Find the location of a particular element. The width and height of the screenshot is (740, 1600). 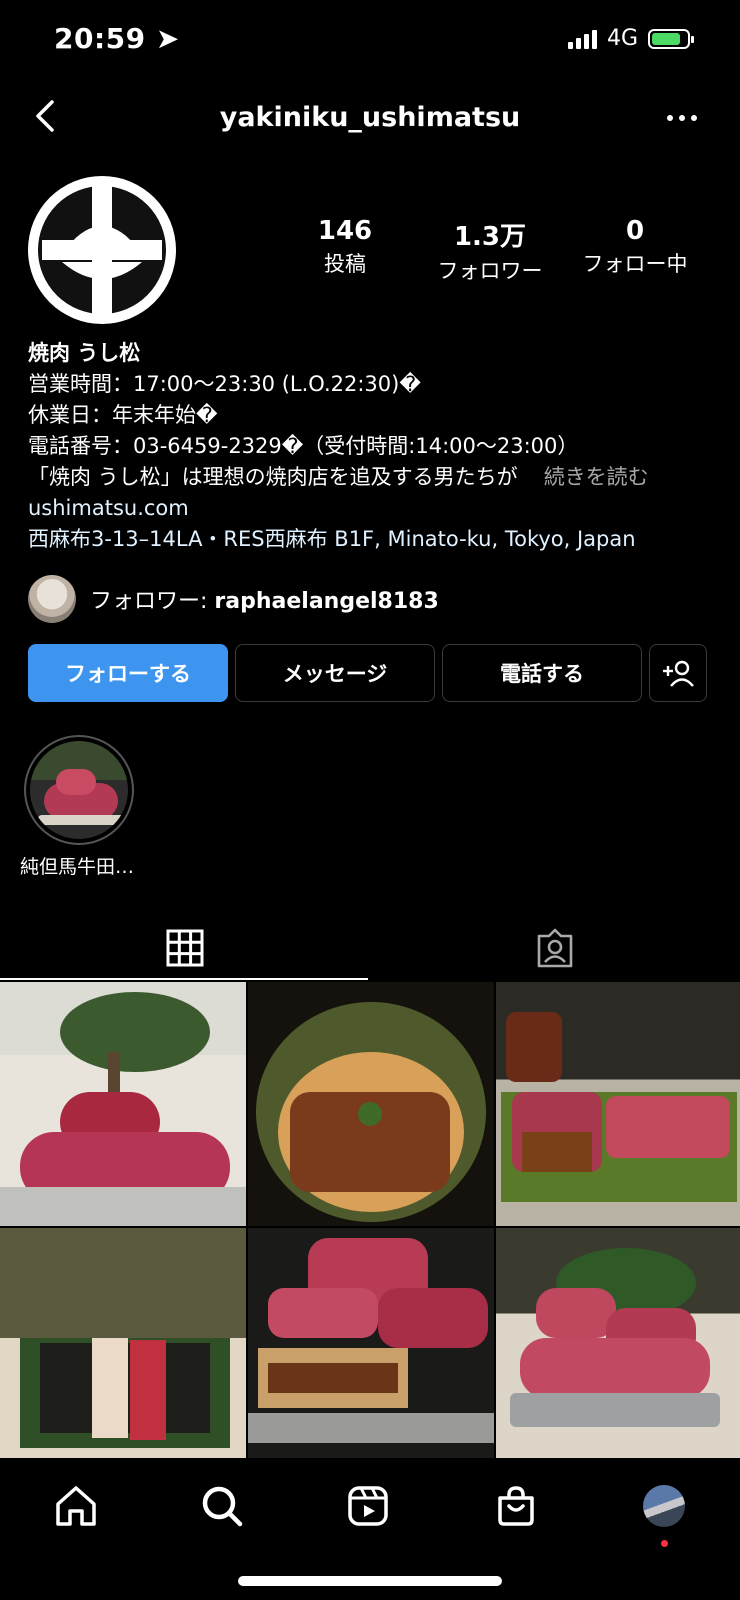

ushimatsu-logo is located at coordinates (102, 250).